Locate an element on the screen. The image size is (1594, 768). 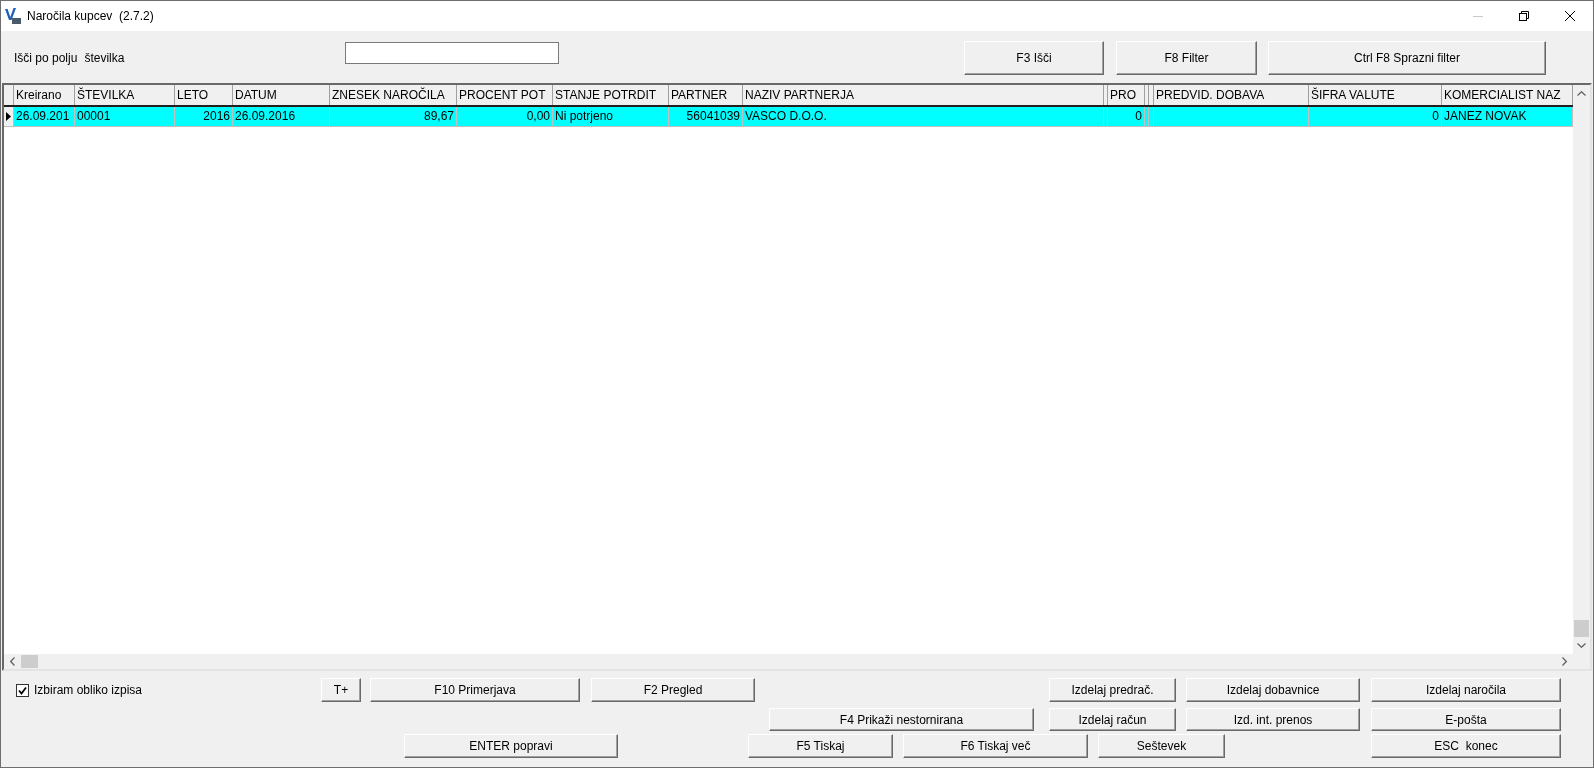
table-cell: 2016 is located at coordinates (204, 116).